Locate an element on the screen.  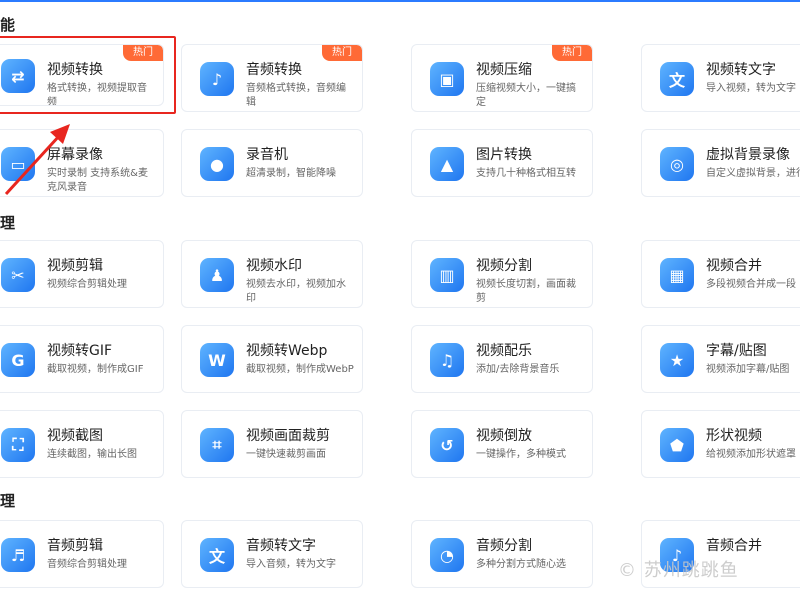
tool-description: 多种分割方式随心选 is located at coordinates (521, 564).